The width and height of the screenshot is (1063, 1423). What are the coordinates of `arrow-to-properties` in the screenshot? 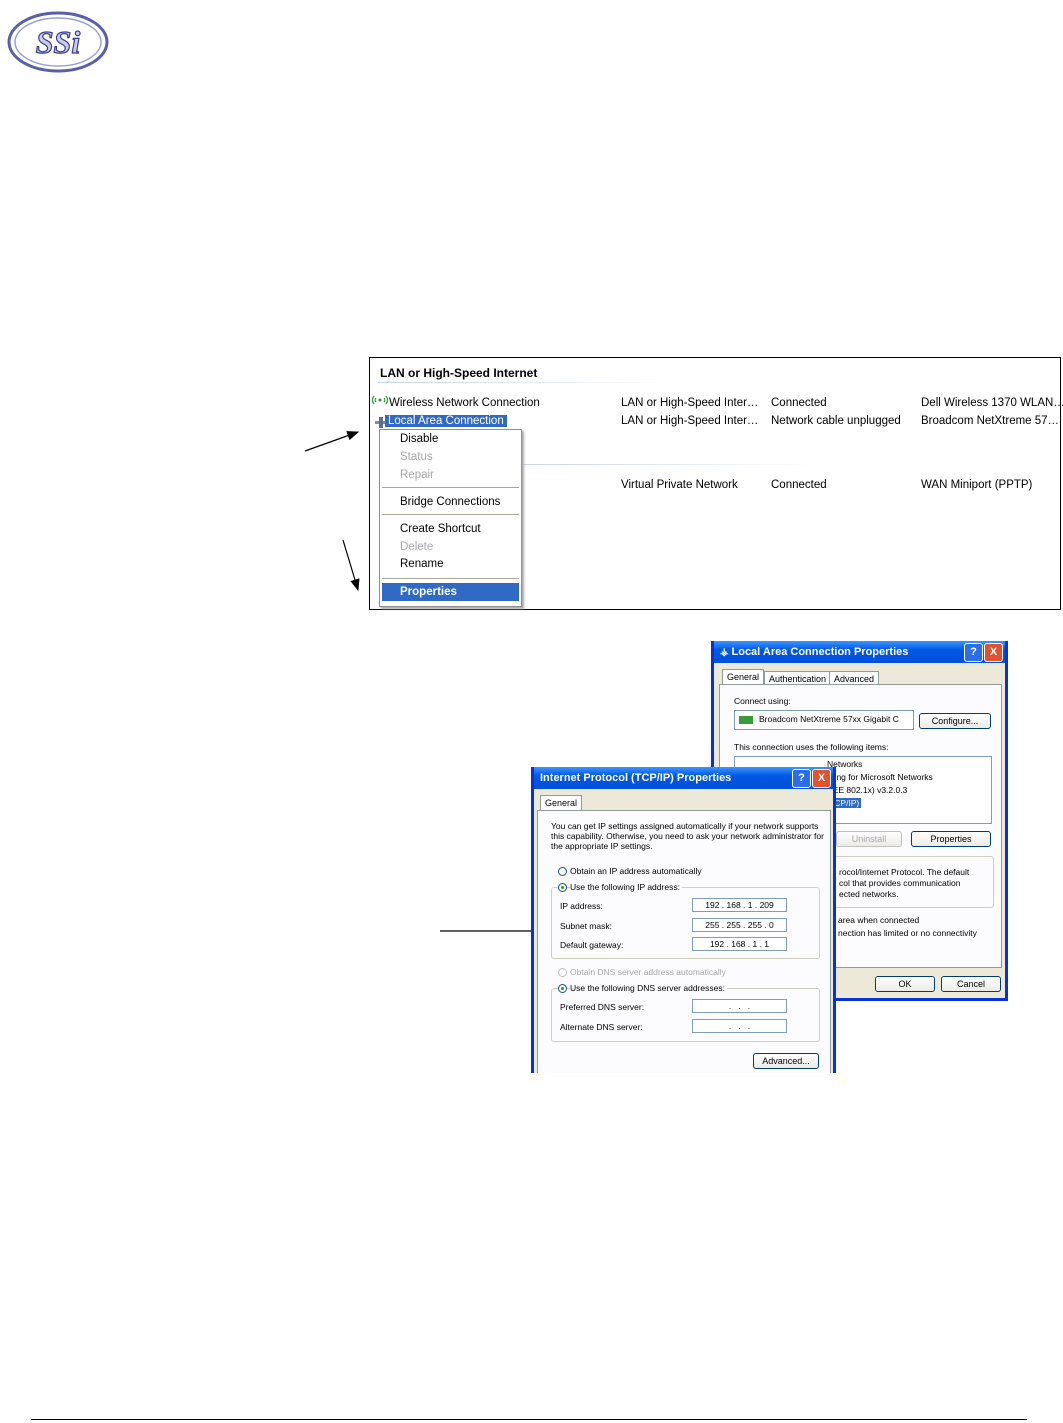 It's located at (351, 565).